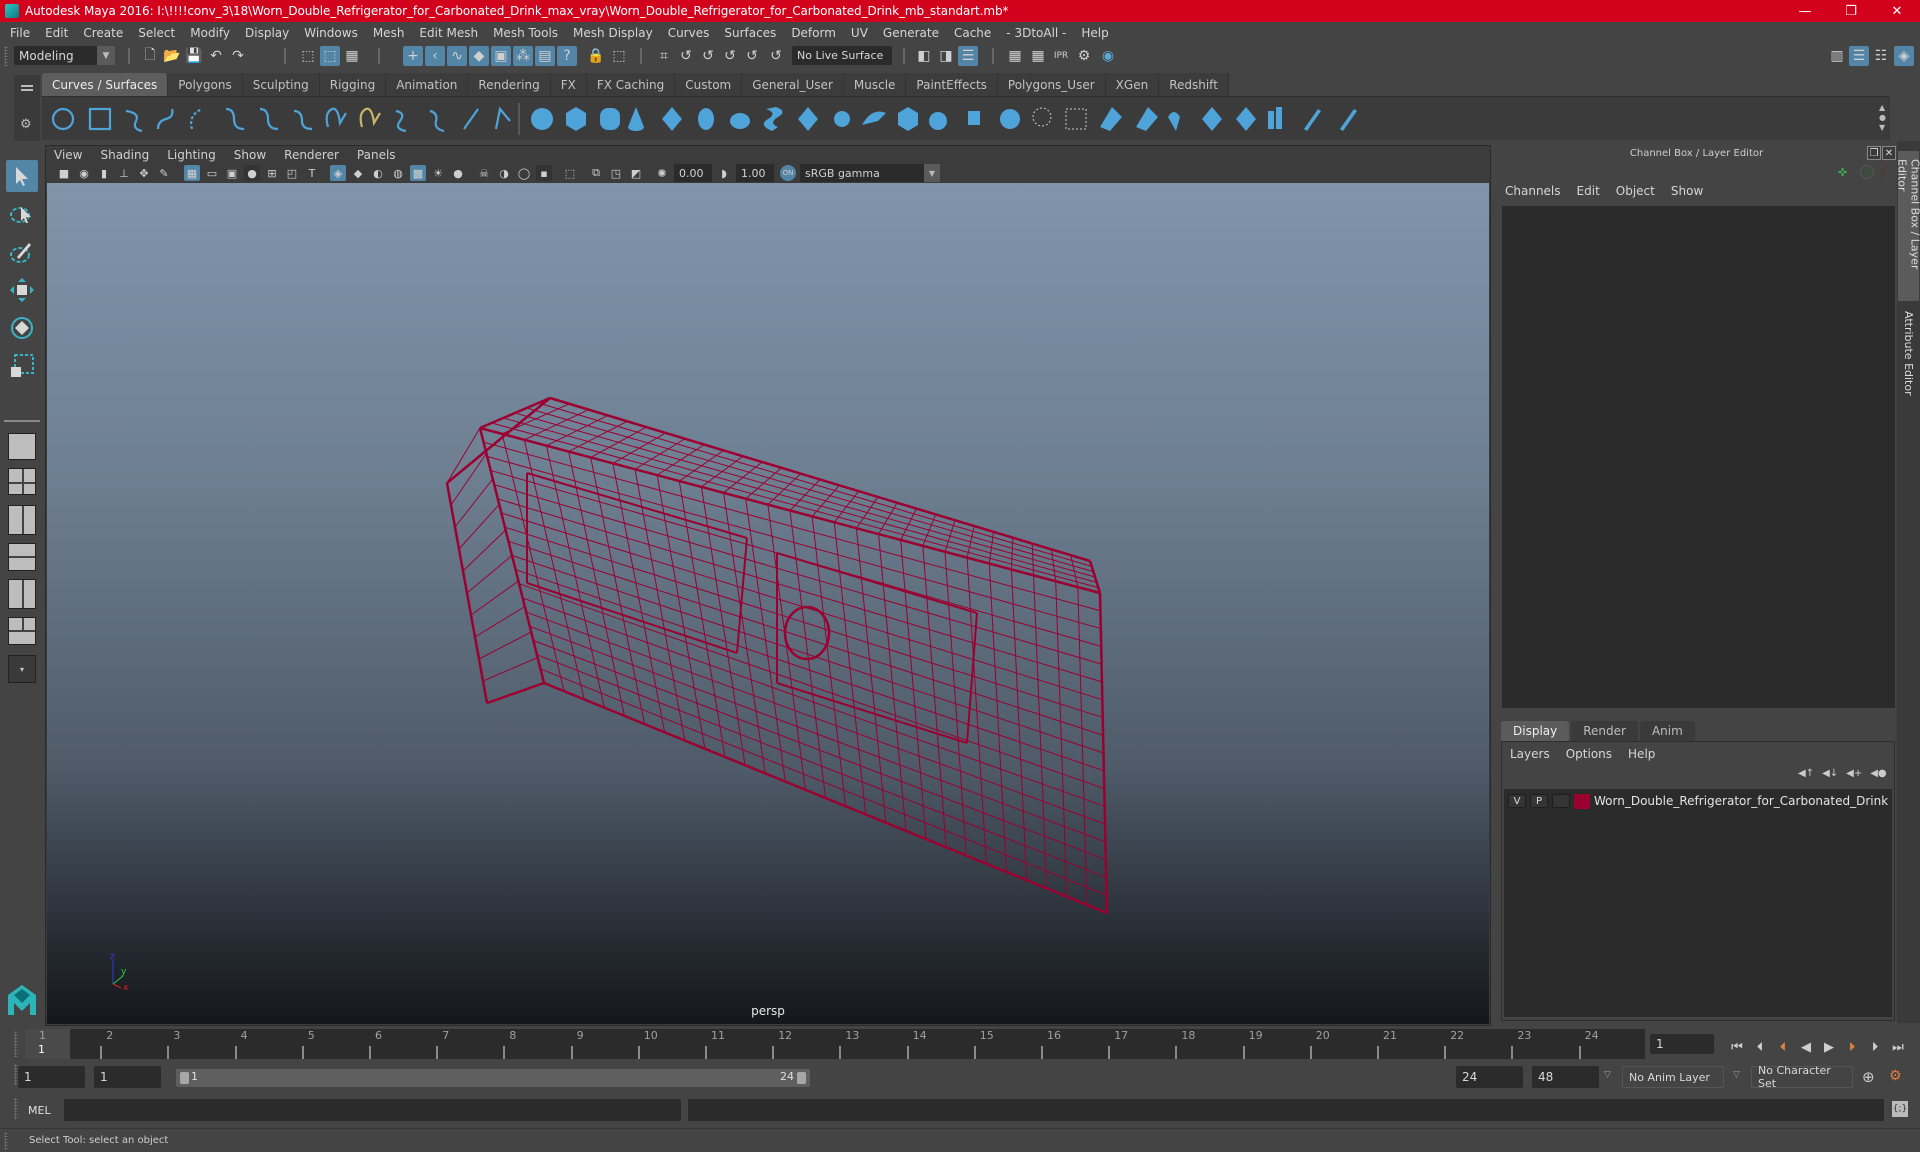 Image resolution: width=1920 pixels, height=1152 pixels. Describe the element at coordinates (596, 173) in the screenshot. I see `xray-joints-icon: ⧉` at that location.